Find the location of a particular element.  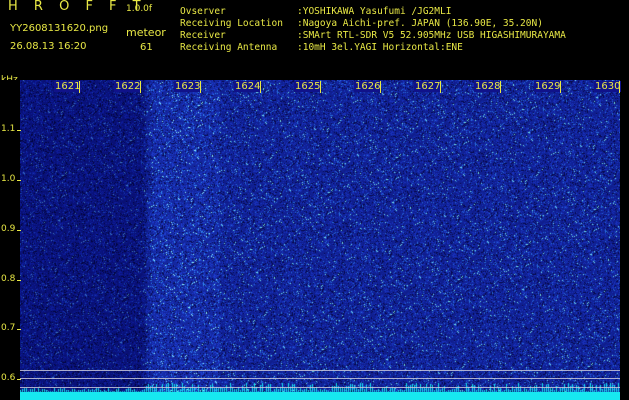

carrier-signal-band is located at coordinates (320, 396).